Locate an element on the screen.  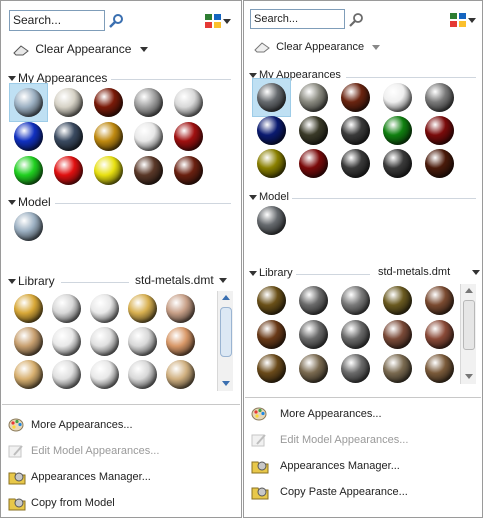
eraser-icon is located at coordinates (262, 47).